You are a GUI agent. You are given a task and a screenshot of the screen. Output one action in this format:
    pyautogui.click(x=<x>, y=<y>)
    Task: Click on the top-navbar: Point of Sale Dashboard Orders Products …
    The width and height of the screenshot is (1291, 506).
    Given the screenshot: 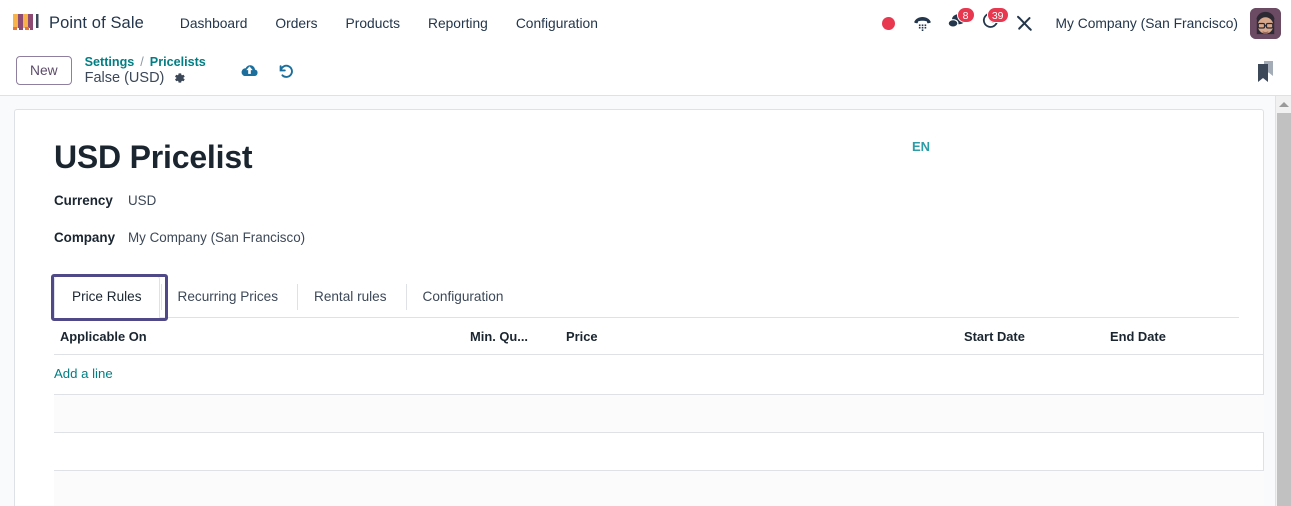 What is the action you would take?
    pyautogui.click(x=645, y=23)
    